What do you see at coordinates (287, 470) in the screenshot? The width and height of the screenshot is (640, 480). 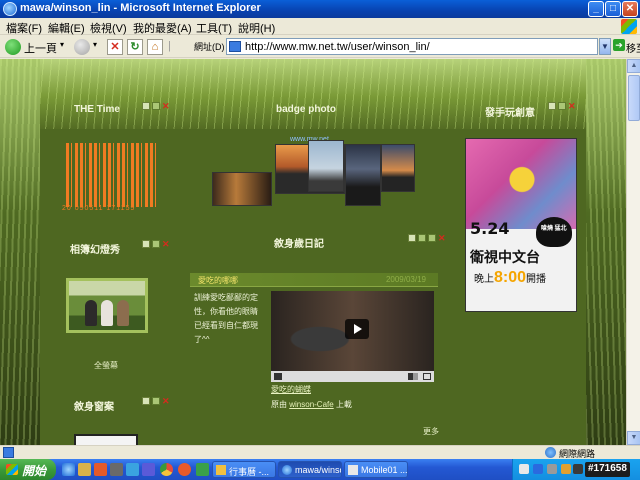 I see `ie-icon` at bounding box center [287, 470].